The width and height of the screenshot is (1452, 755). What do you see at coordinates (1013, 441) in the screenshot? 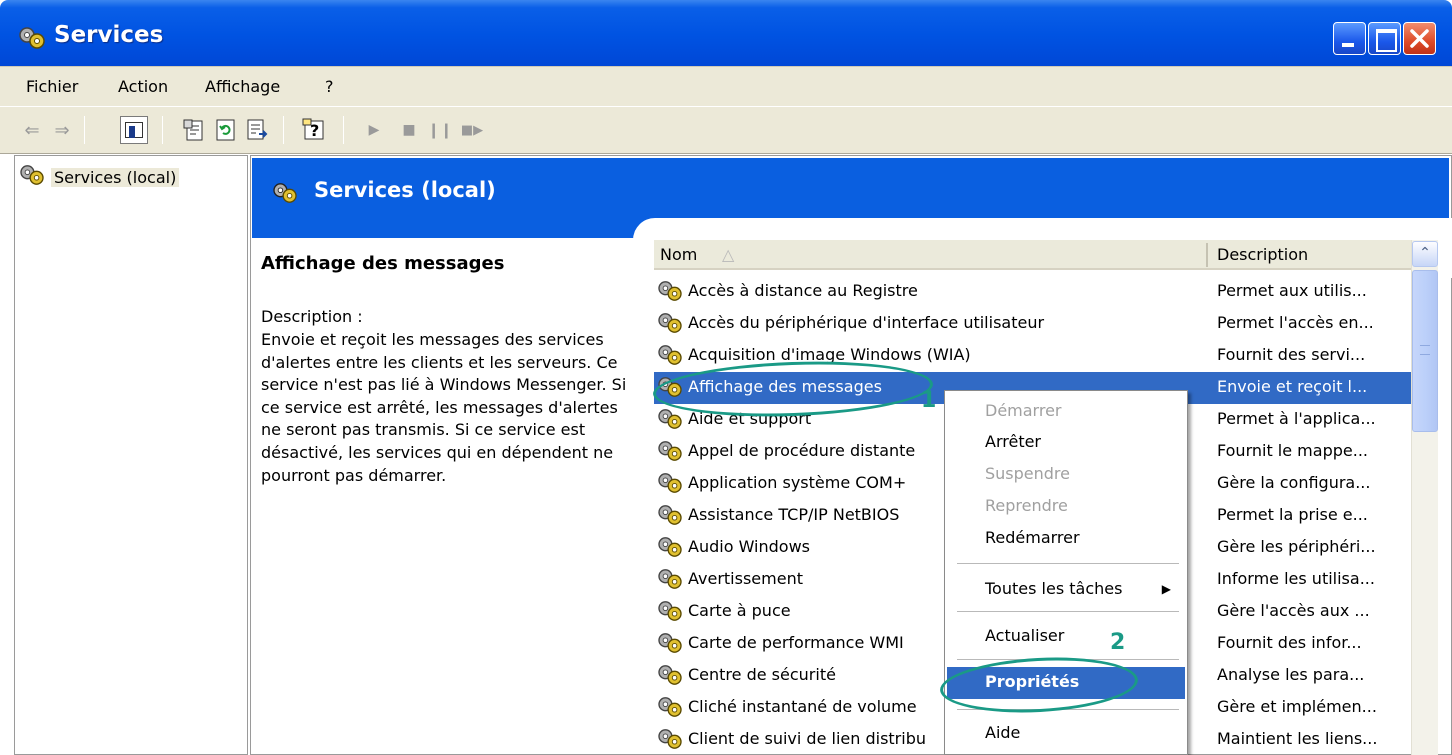
I see `menu-item-stop: Arrêter` at bounding box center [1013, 441].